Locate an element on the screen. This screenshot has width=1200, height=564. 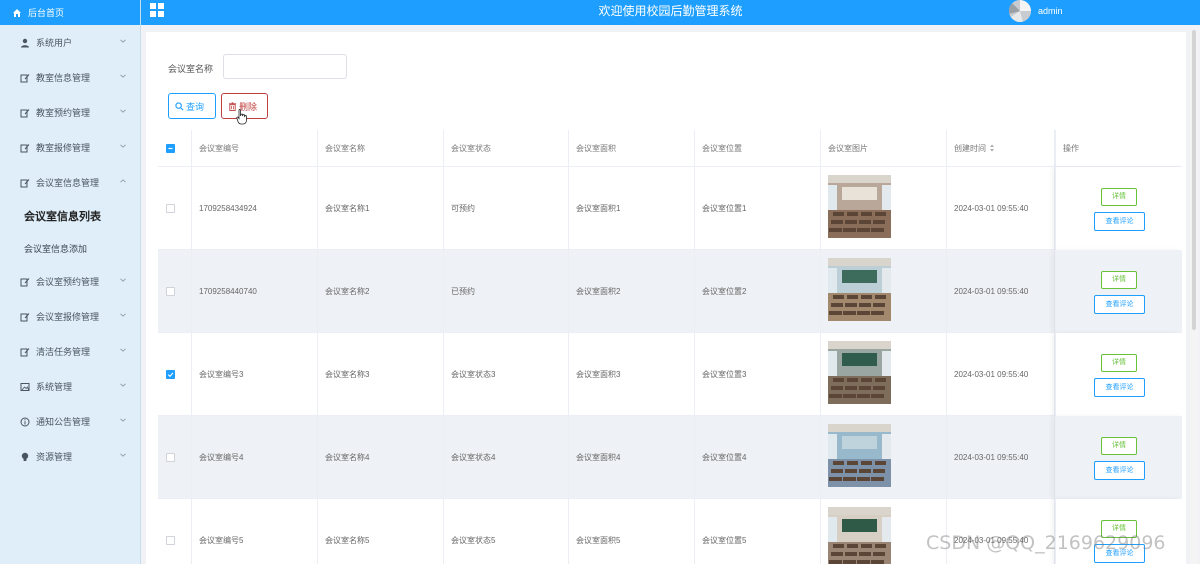
column-header: 操作 is located at coordinates (1118, 148).